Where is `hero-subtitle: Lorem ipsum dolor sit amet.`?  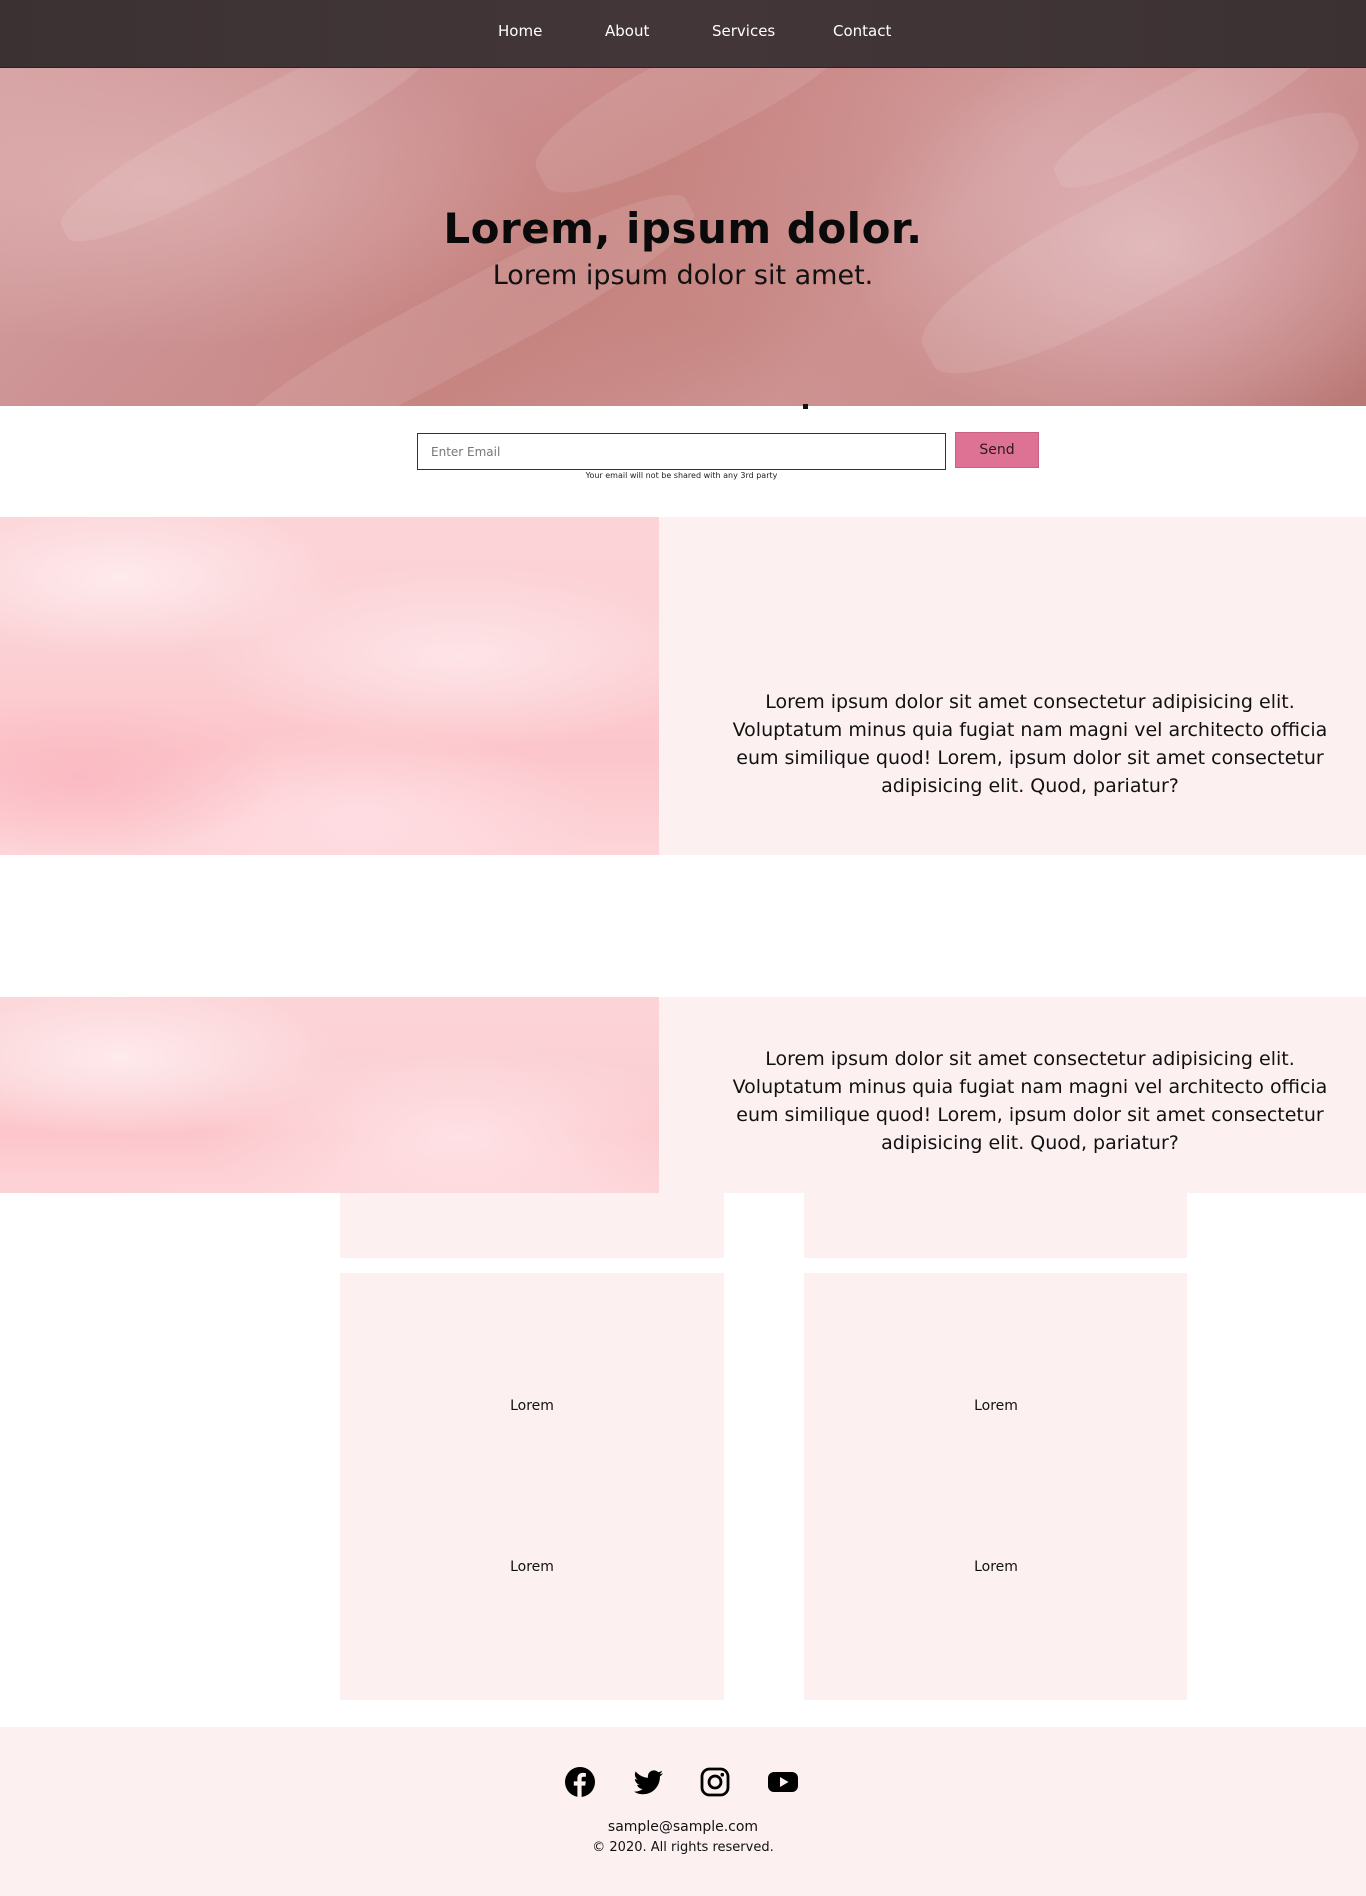
hero-subtitle: Lorem ipsum dolor sit amet. is located at coordinates (683, 275).